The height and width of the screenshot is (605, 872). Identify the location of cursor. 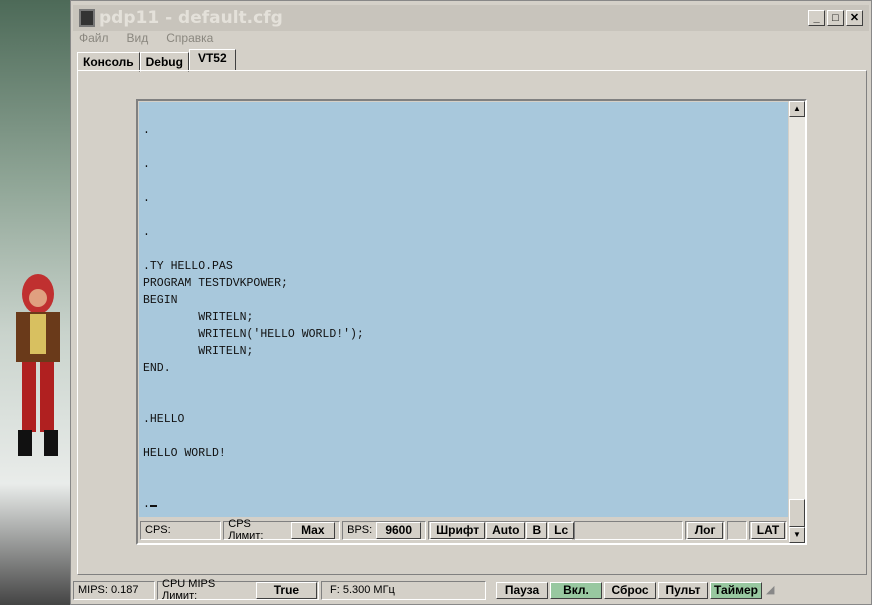
(153, 506).